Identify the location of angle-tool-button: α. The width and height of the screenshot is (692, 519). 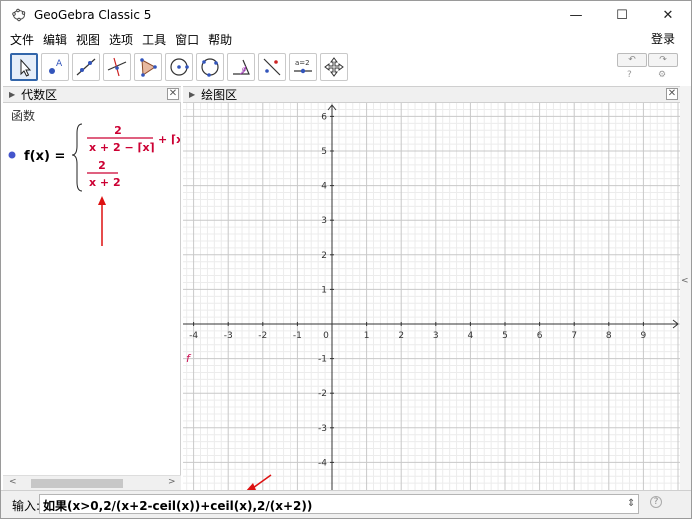
(241, 67).